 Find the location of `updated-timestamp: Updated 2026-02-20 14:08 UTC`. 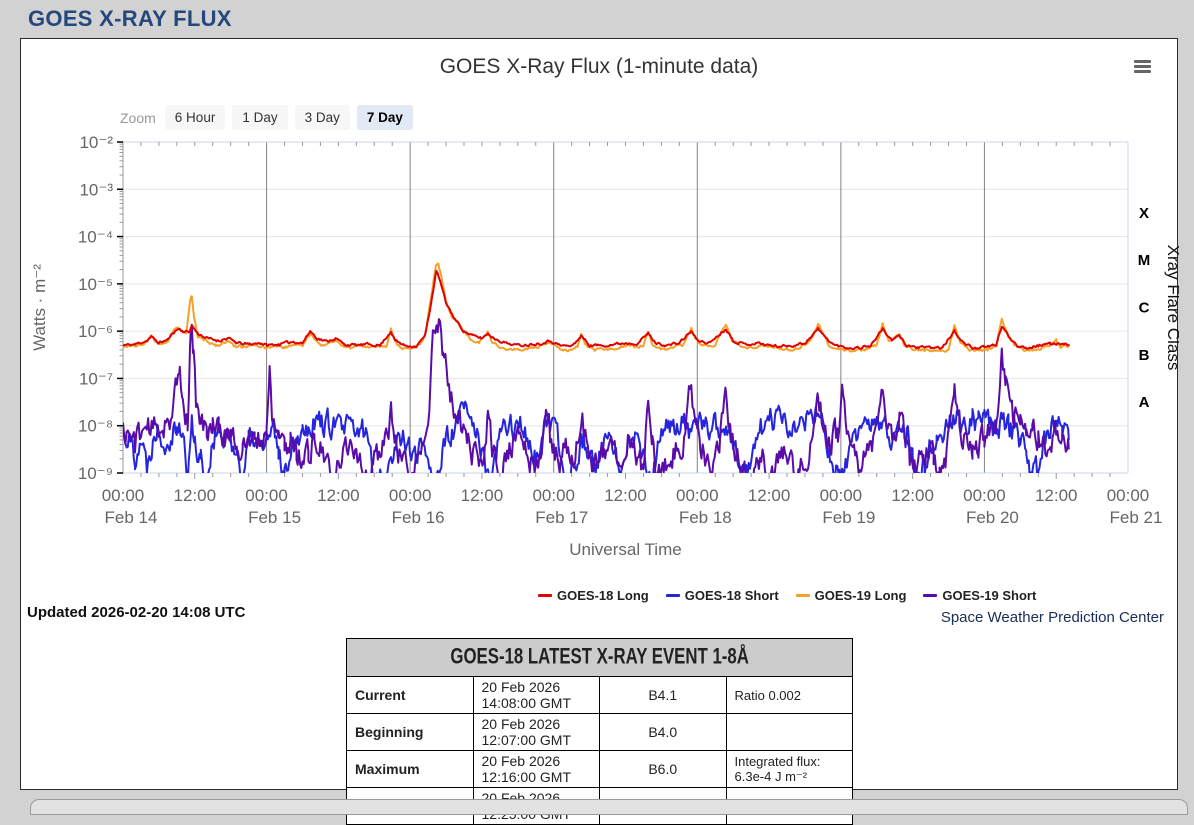

updated-timestamp: Updated 2026-02-20 14:08 UTC is located at coordinates (136, 612).